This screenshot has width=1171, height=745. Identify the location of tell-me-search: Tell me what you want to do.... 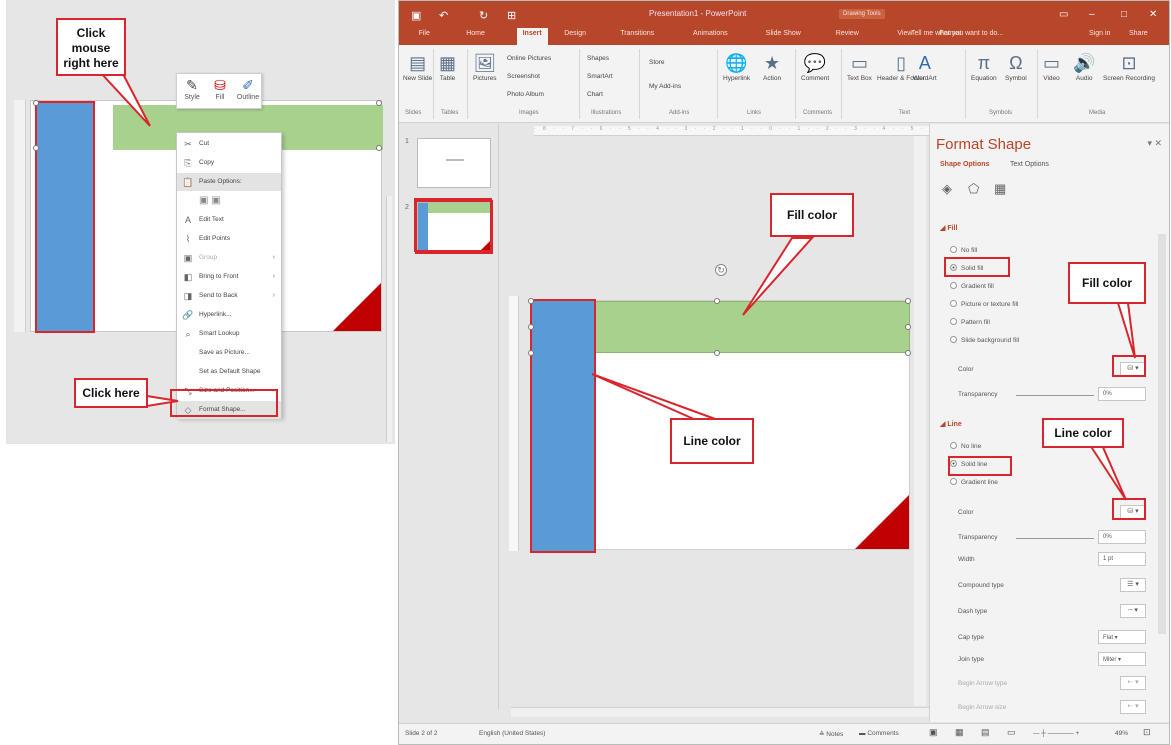
(957, 33).